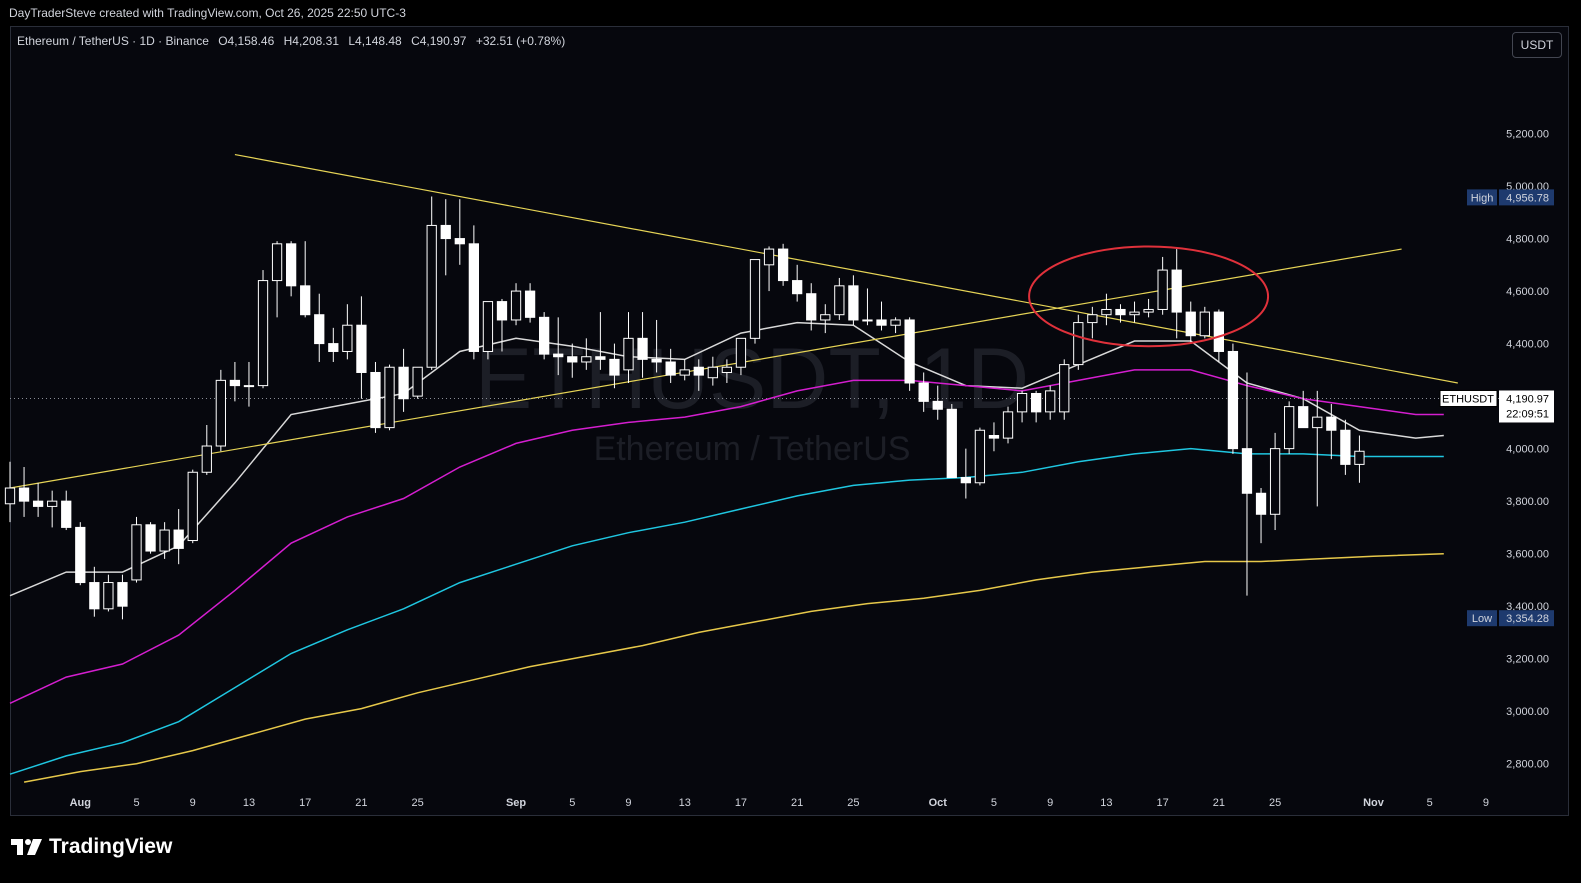 Image resolution: width=1581 pixels, height=883 pixels. I want to click on low-marker-value: 3,354.28, so click(1527, 619).